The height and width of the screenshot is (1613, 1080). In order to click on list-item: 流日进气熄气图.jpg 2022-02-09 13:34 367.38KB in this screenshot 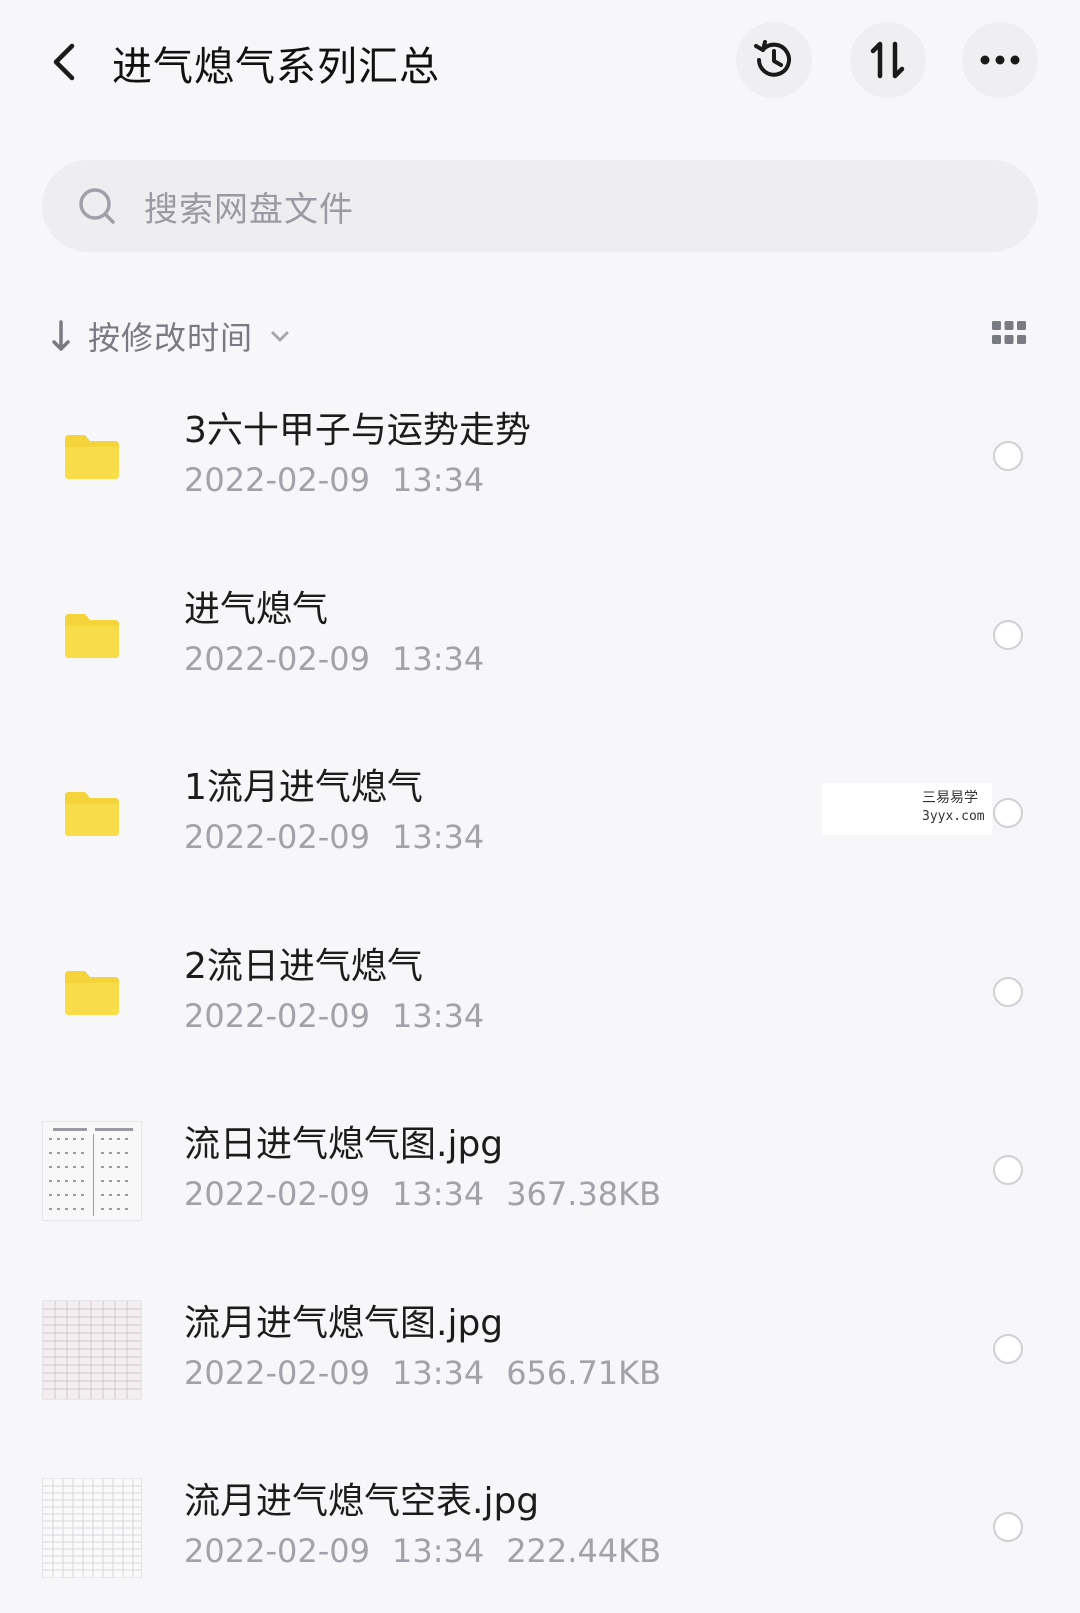, I will do `click(540, 1168)`.